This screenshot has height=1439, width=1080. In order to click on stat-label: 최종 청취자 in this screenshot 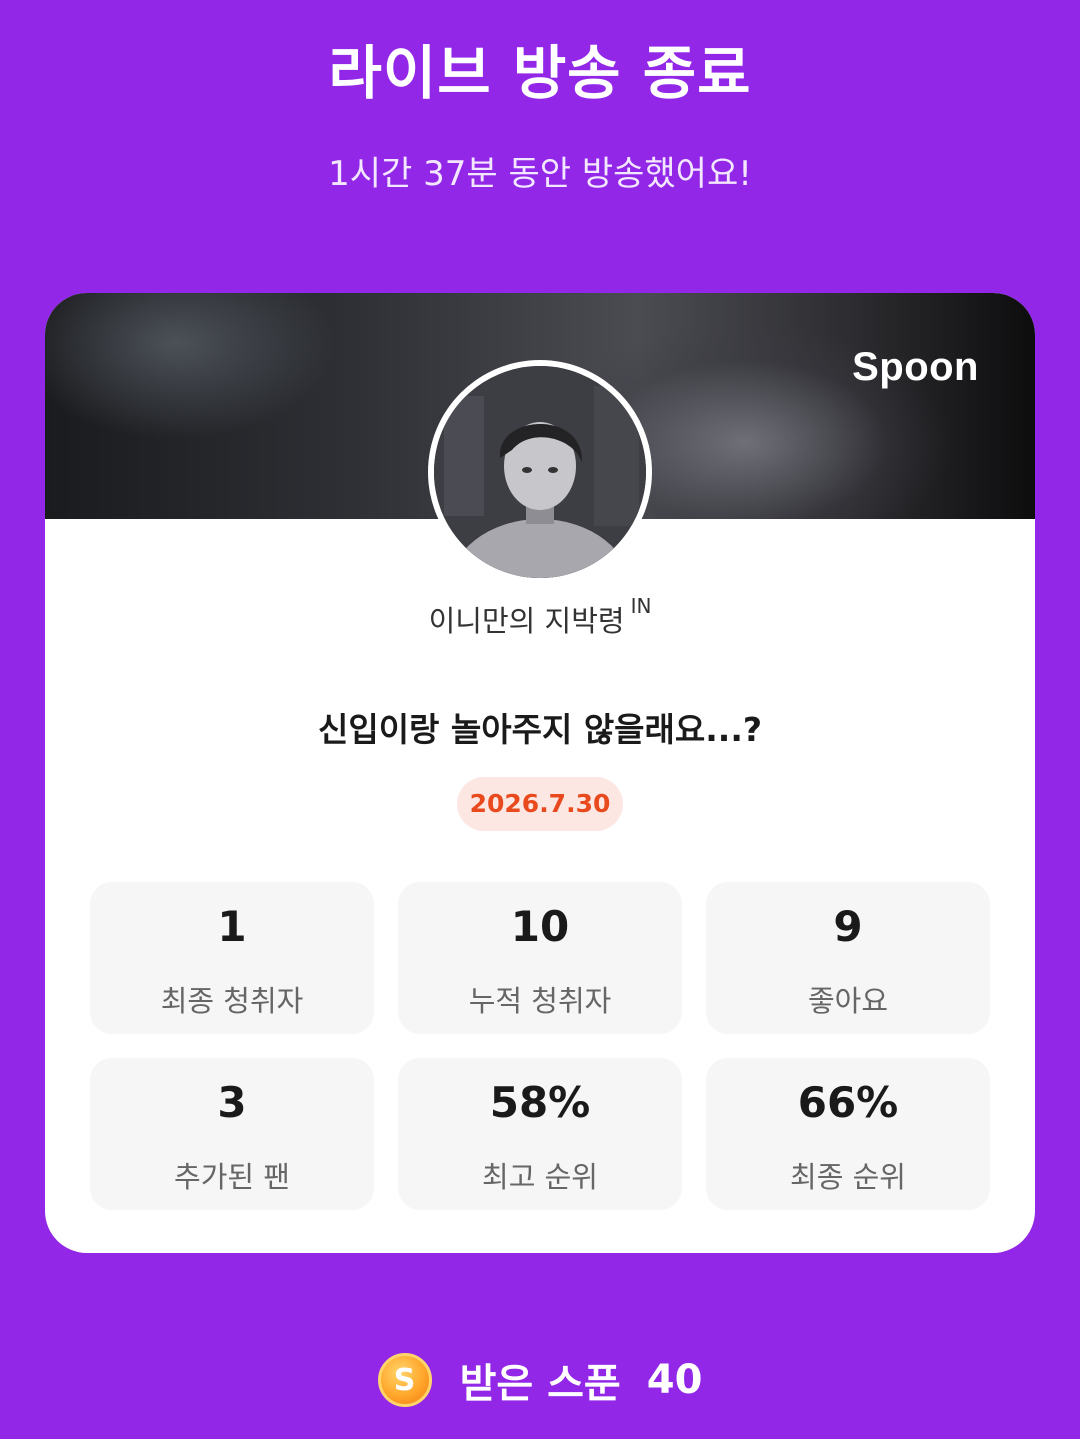, I will do `click(232, 1001)`.